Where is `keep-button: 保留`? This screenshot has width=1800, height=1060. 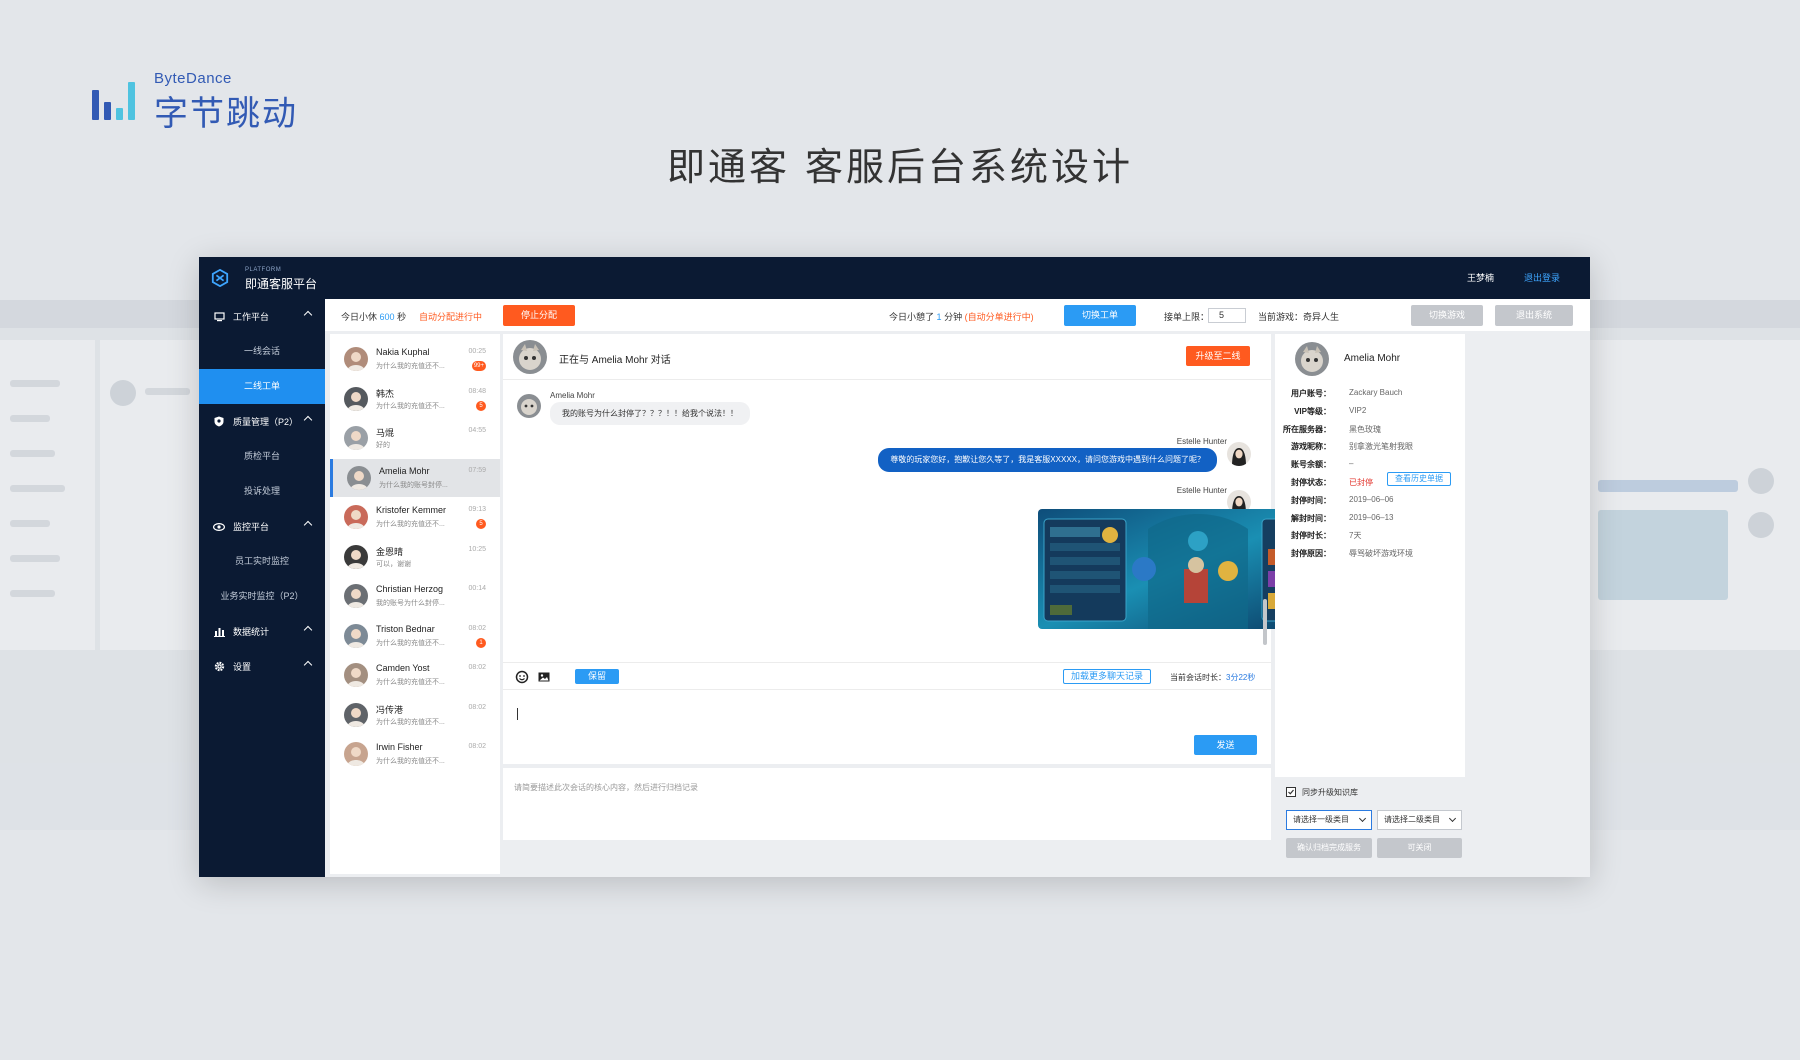
keep-button: 保留 is located at coordinates (597, 676).